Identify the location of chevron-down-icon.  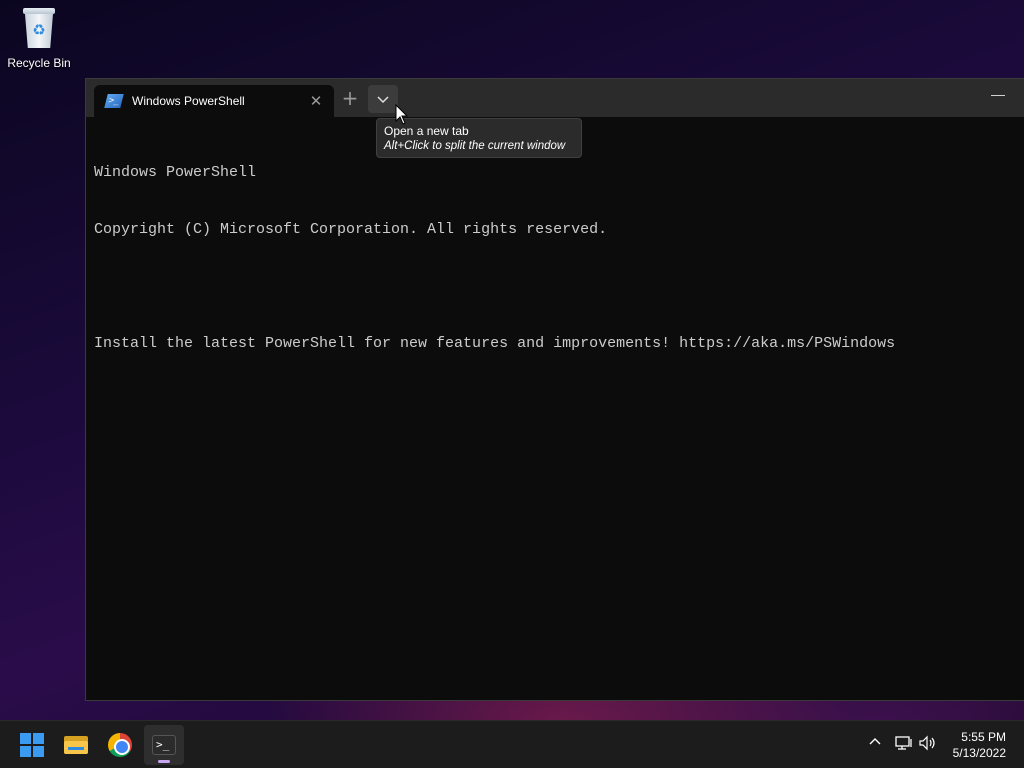
(383, 100).